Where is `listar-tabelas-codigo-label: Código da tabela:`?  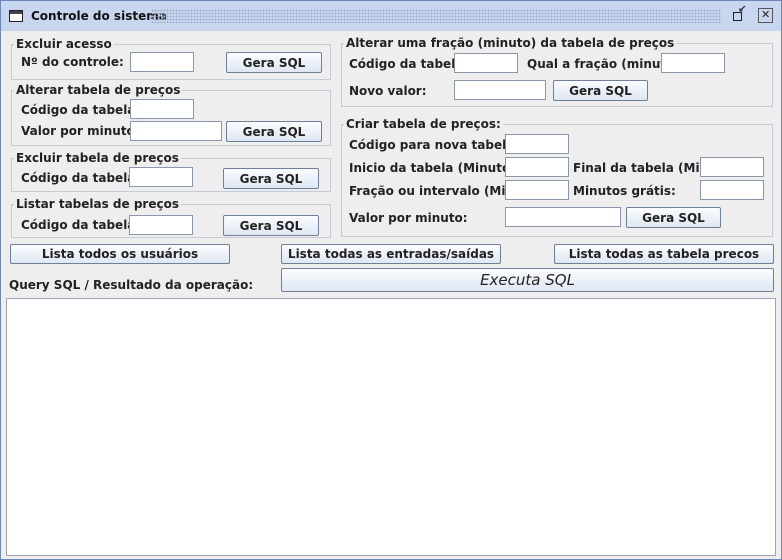 listar-tabelas-codigo-label: Código da tabela: is located at coordinates (81, 225).